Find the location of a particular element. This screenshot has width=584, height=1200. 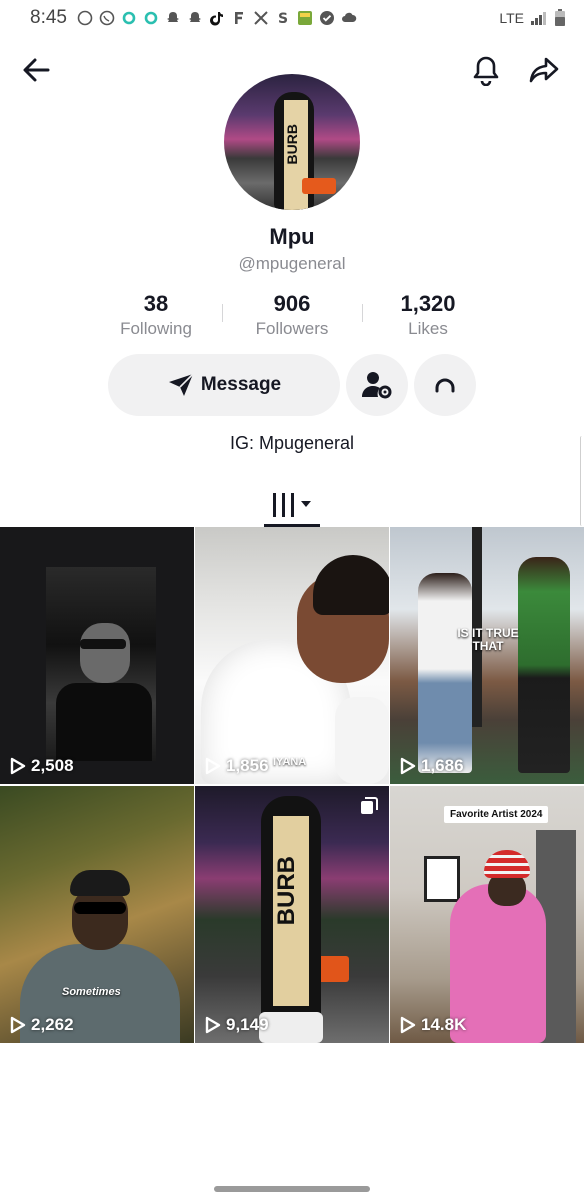

repost-button is located at coordinates (445, 385).